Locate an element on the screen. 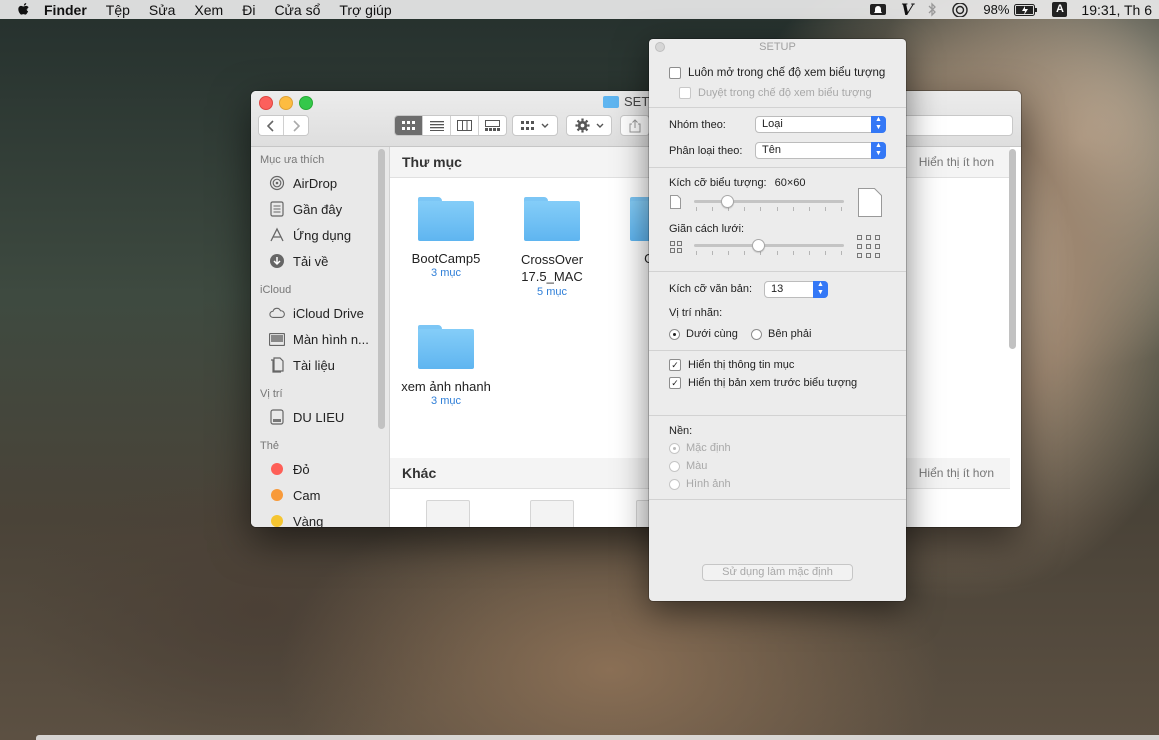  sidebar-item-applications: Ứng dụng is located at coordinates (320, 235).